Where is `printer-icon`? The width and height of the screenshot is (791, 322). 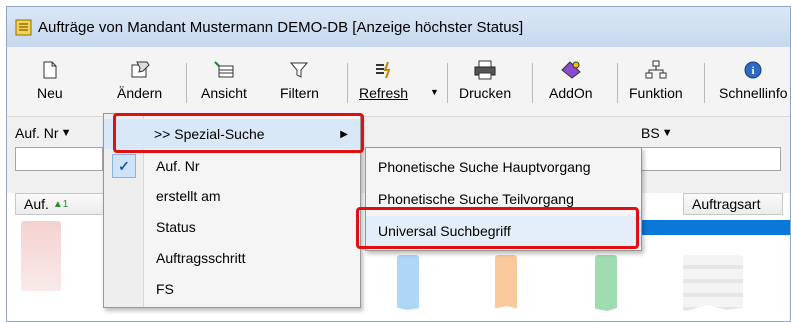
printer-icon is located at coordinates (485, 70).